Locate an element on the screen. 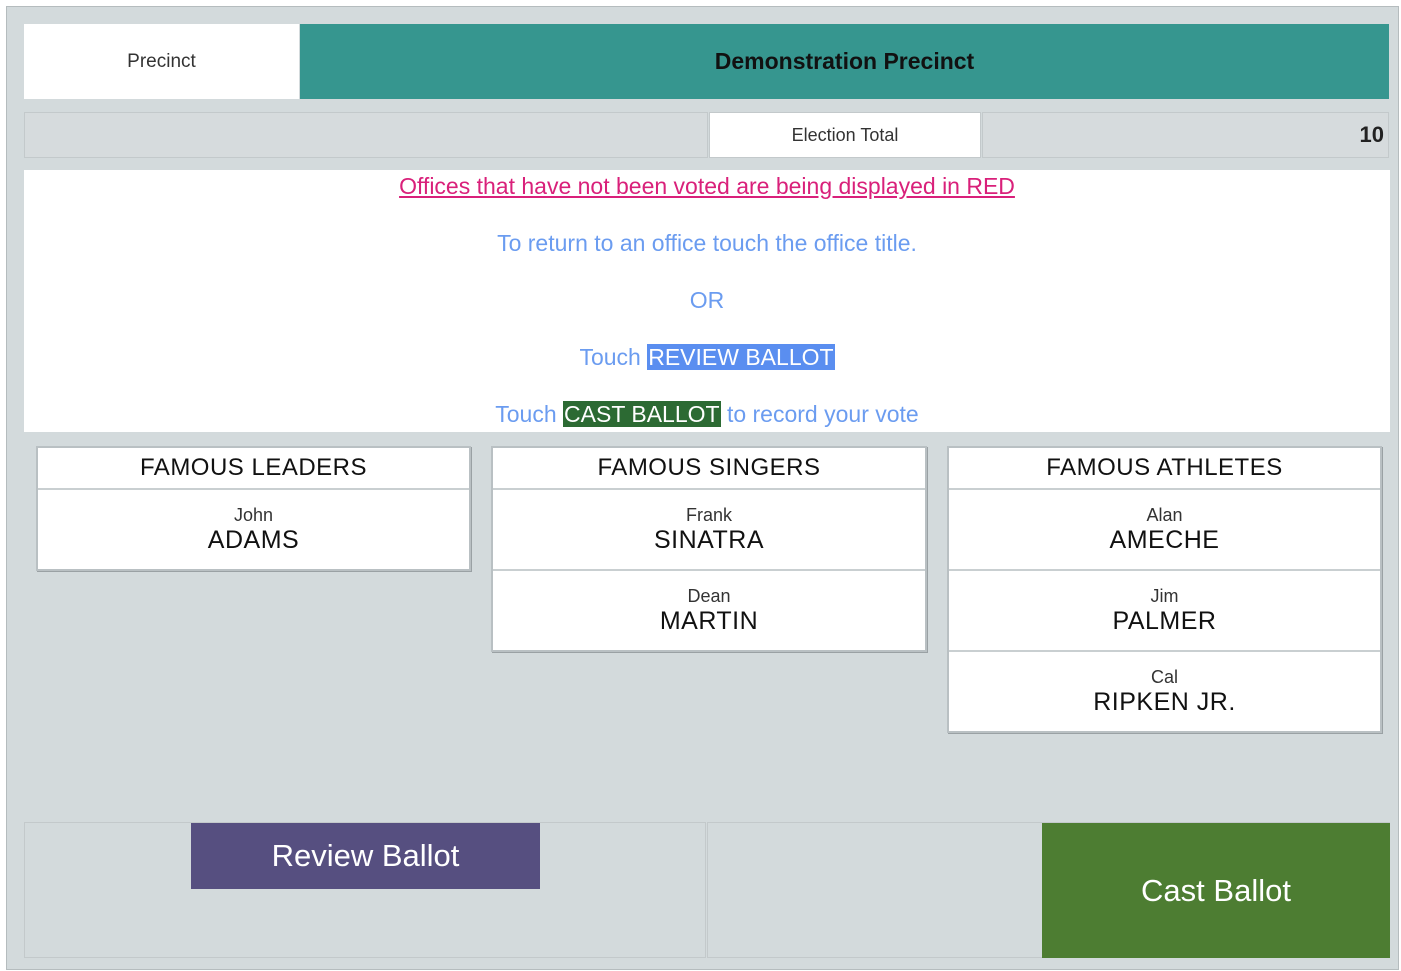 Image resolution: width=1401 pixels, height=971 pixels. election-total-label: Election Total is located at coordinates (845, 135).